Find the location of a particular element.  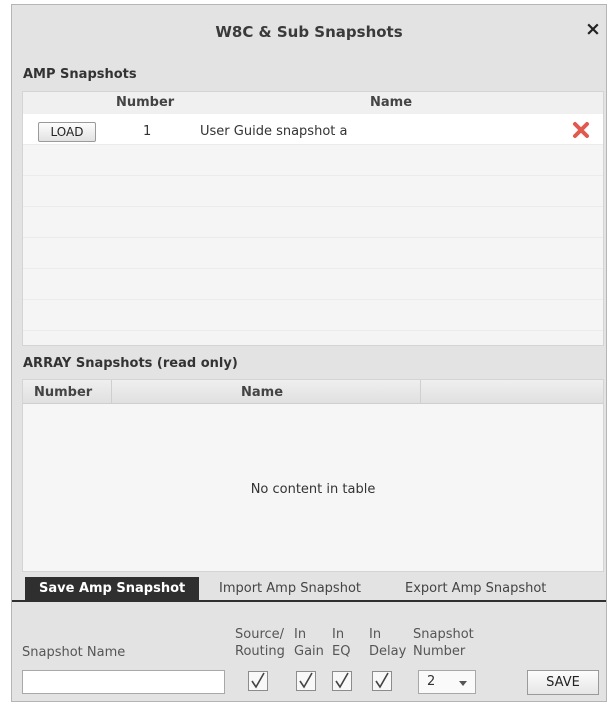

in-delay-checkbox is located at coordinates (382, 681).